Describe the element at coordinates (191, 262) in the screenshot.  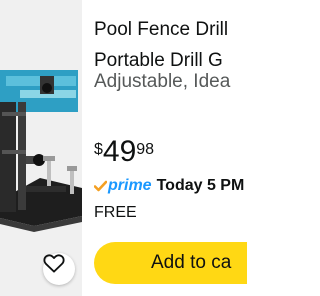
I see `add-to-cart-label: Add to ca` at that location.